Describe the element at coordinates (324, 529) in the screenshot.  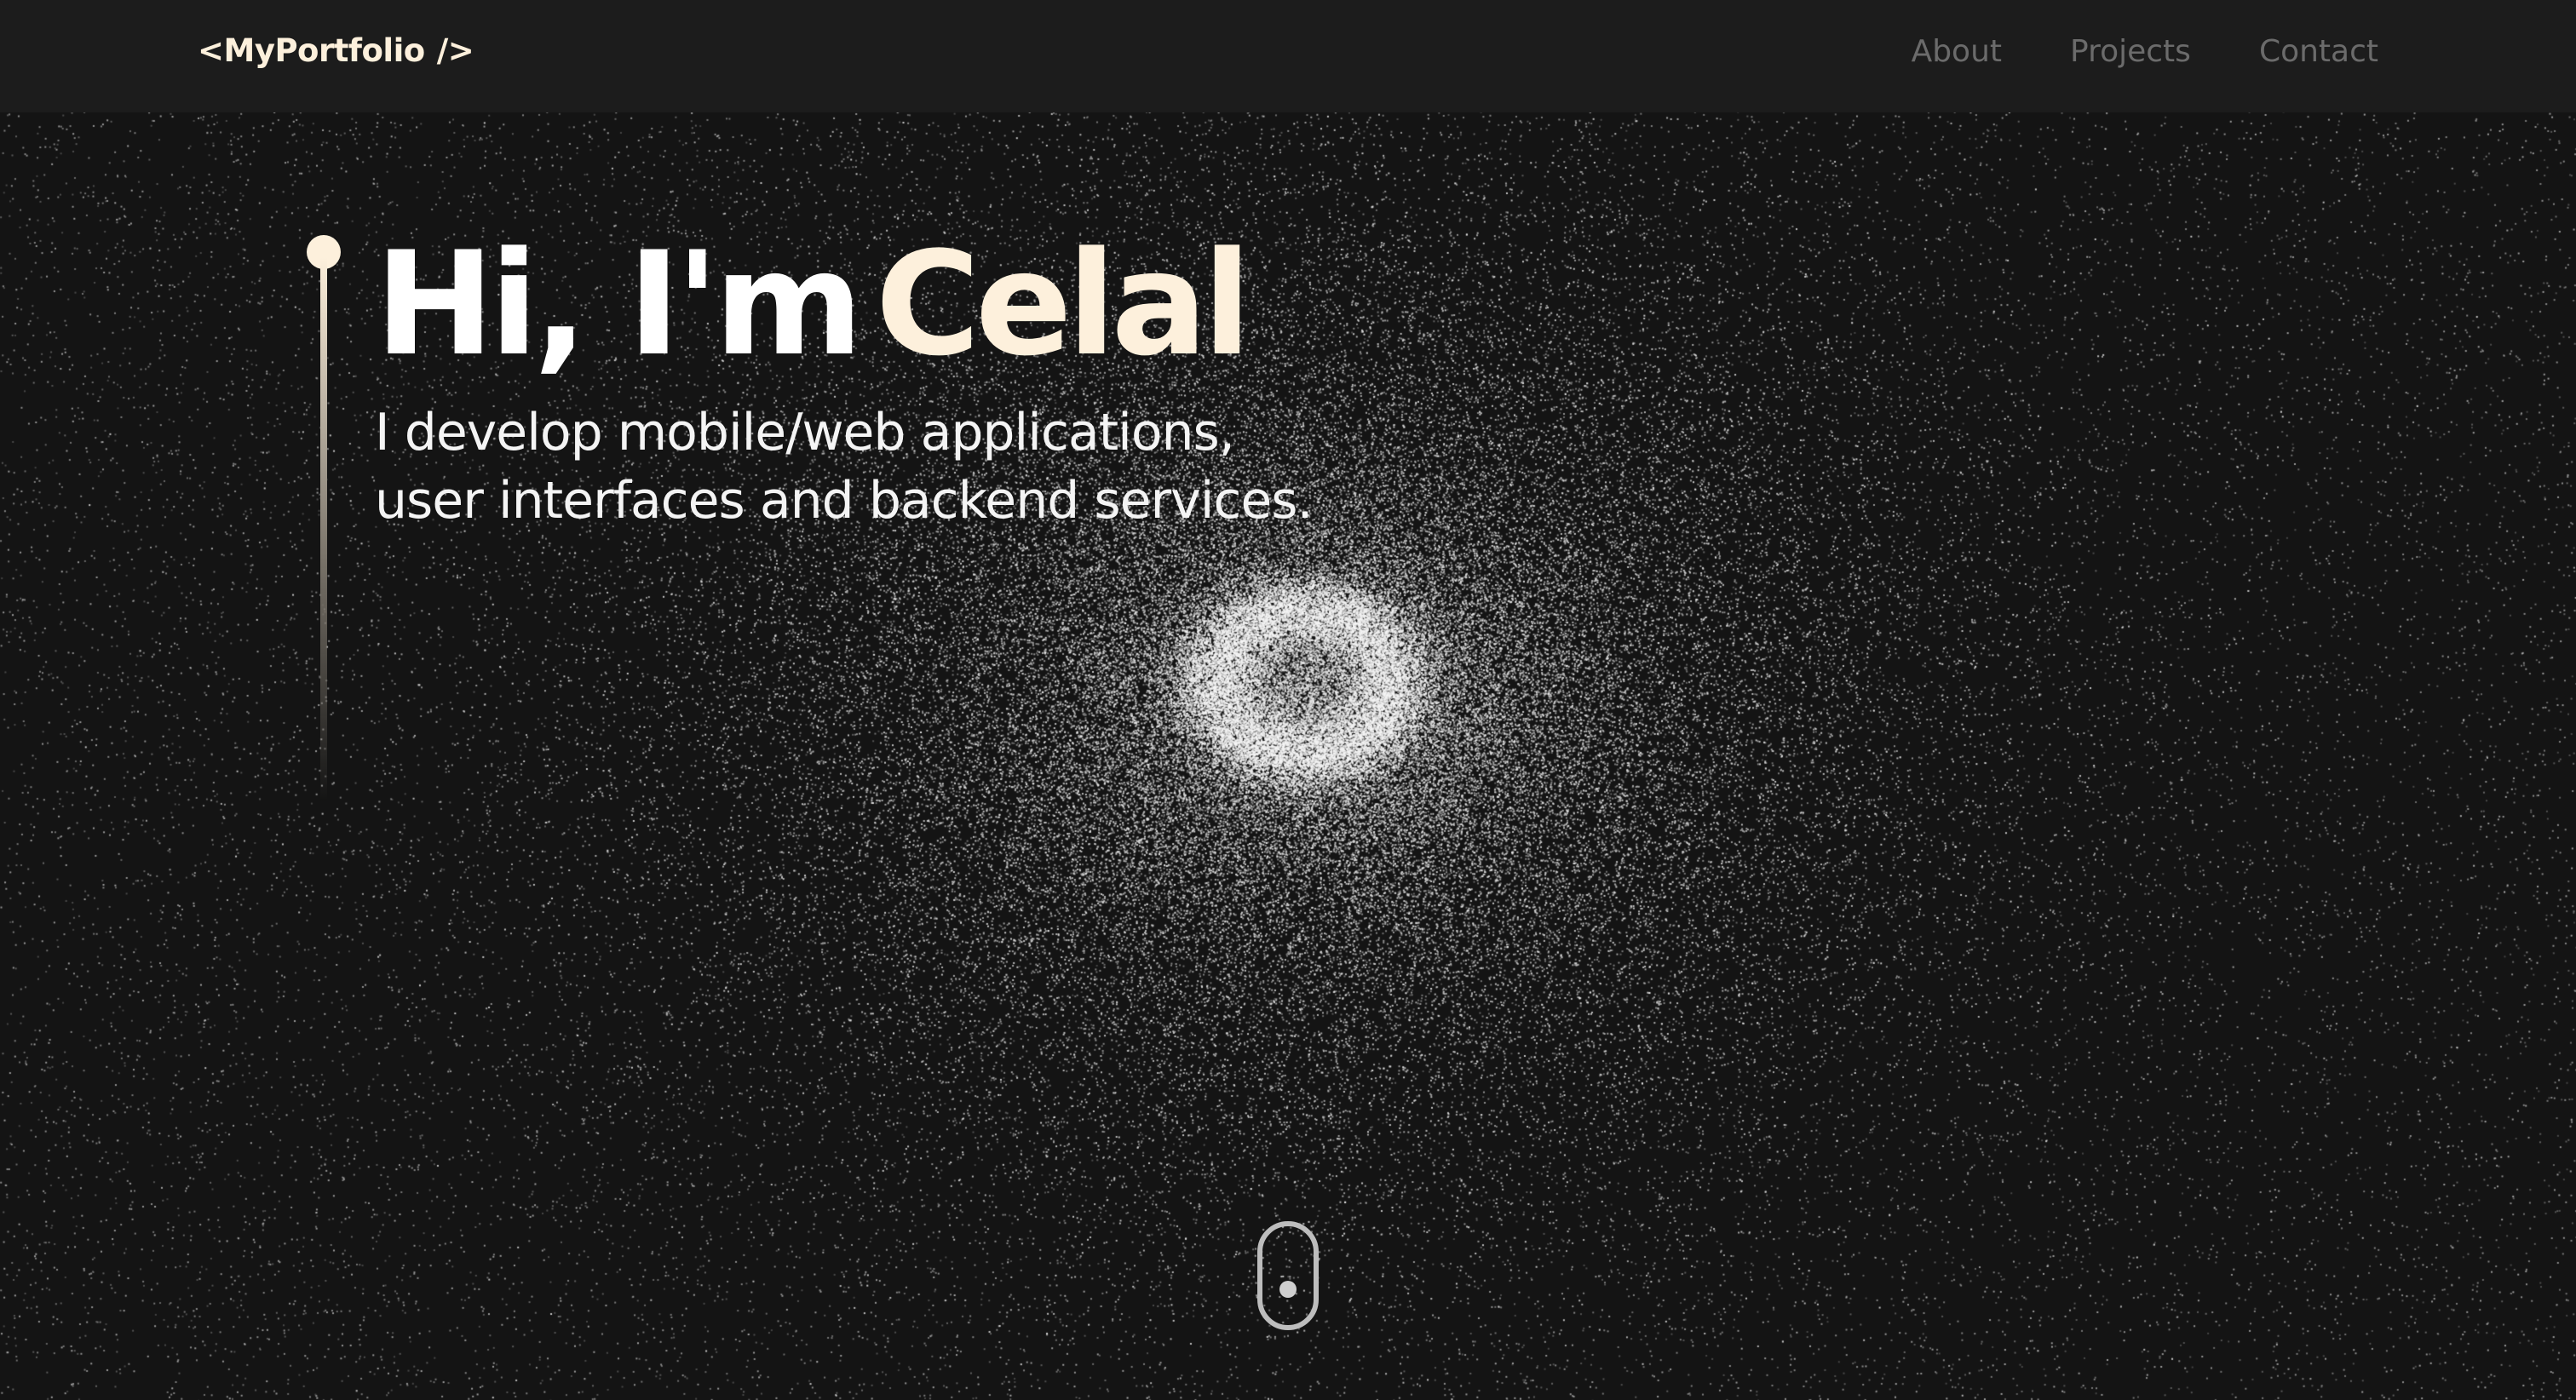
I see `timeline-bar` at that location.